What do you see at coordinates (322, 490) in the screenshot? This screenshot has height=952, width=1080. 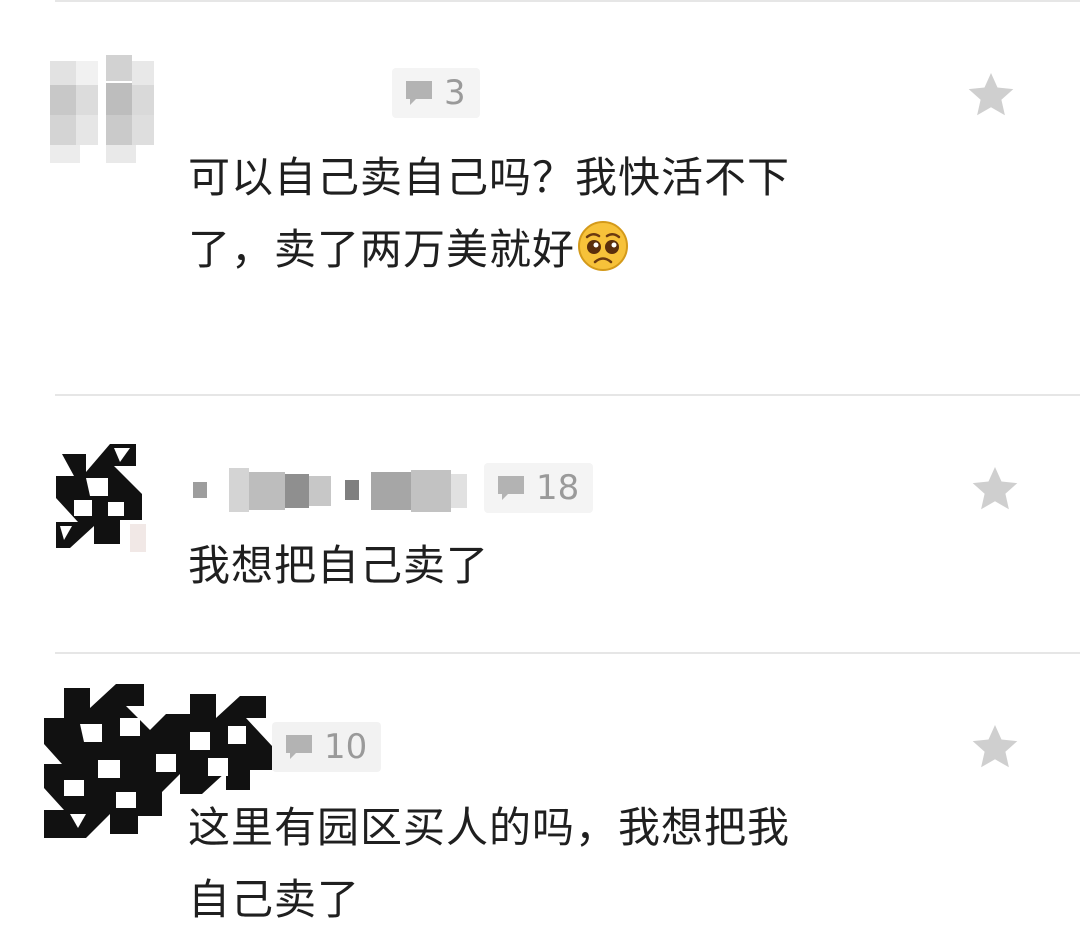 I see `username-blurred` at bounding box center [322, 490].